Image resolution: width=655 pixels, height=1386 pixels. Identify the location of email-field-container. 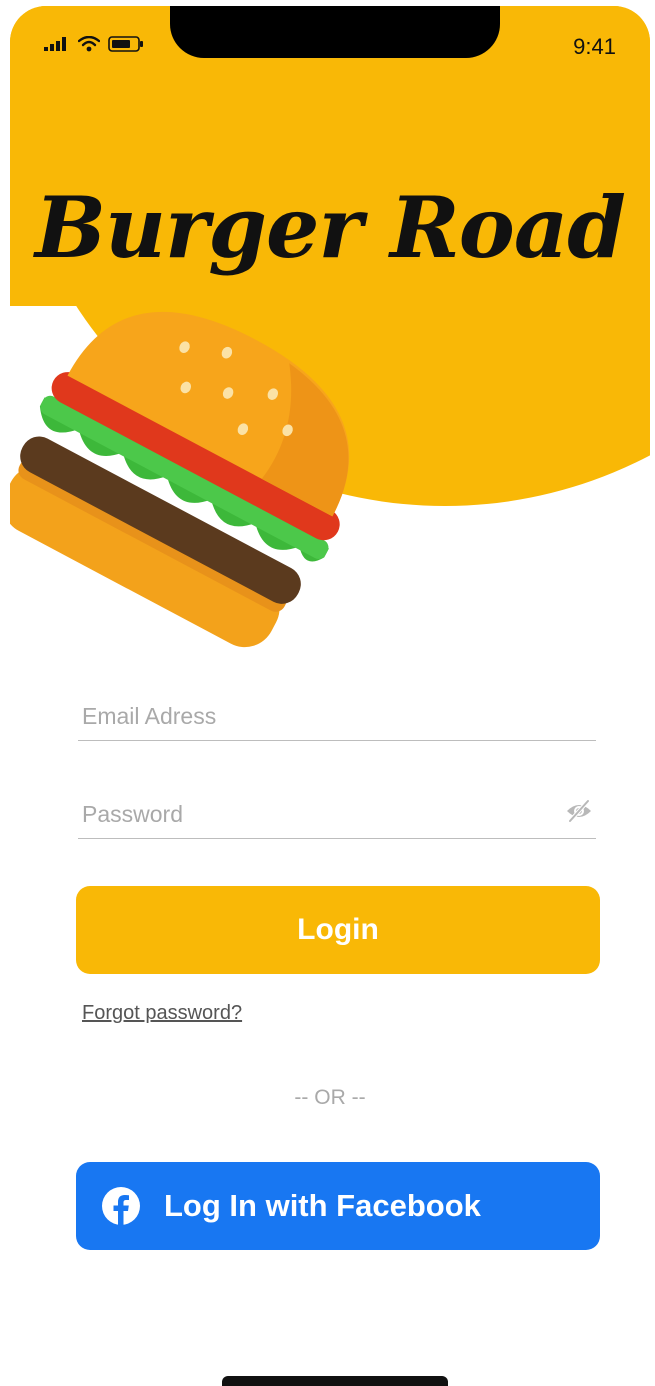
(337, 716).